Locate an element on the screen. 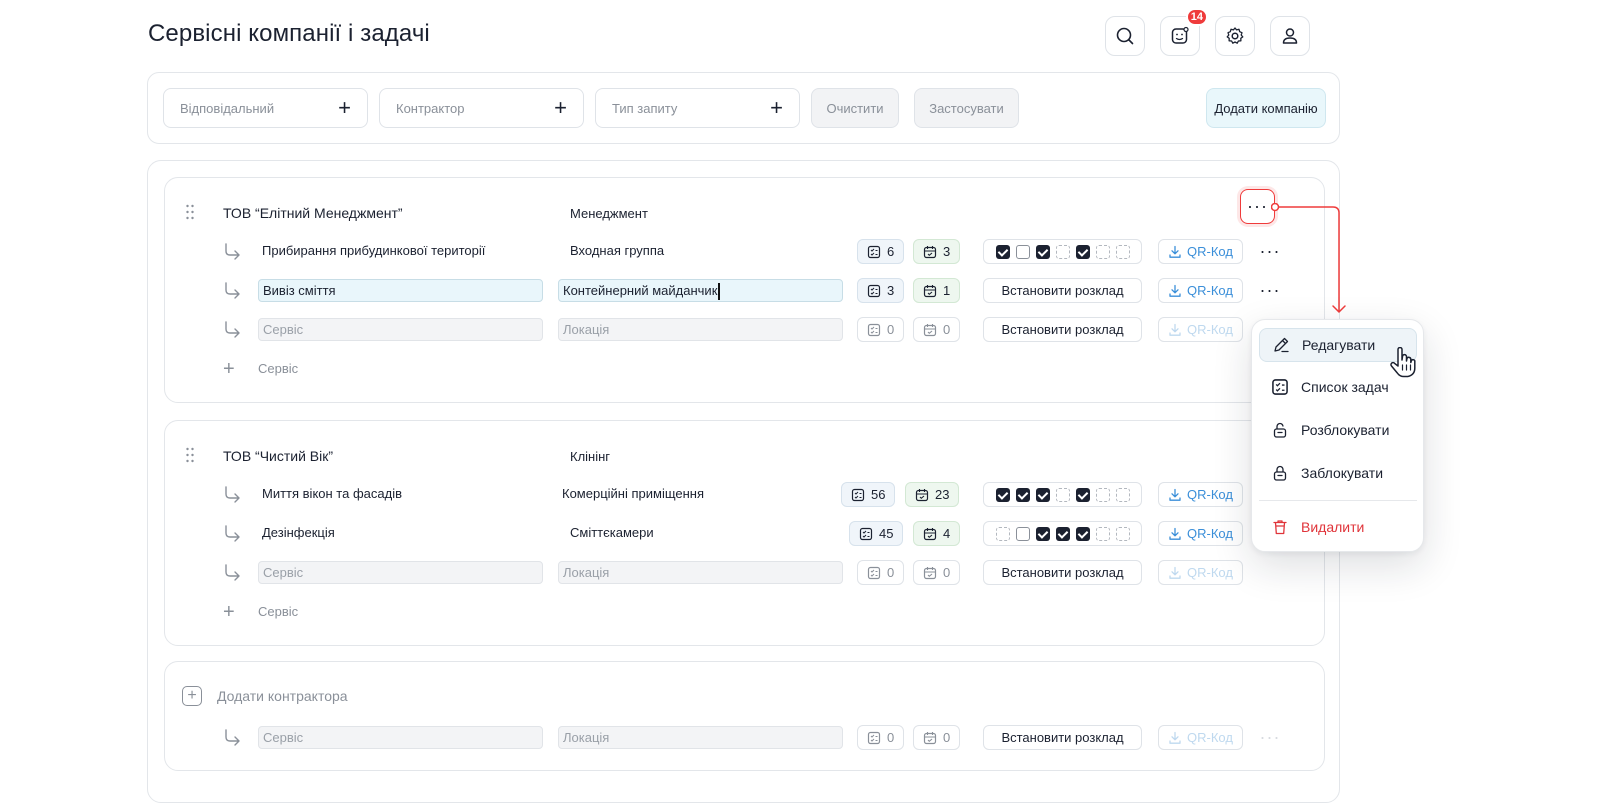  settings-button is located at coordinates (1235, 36).